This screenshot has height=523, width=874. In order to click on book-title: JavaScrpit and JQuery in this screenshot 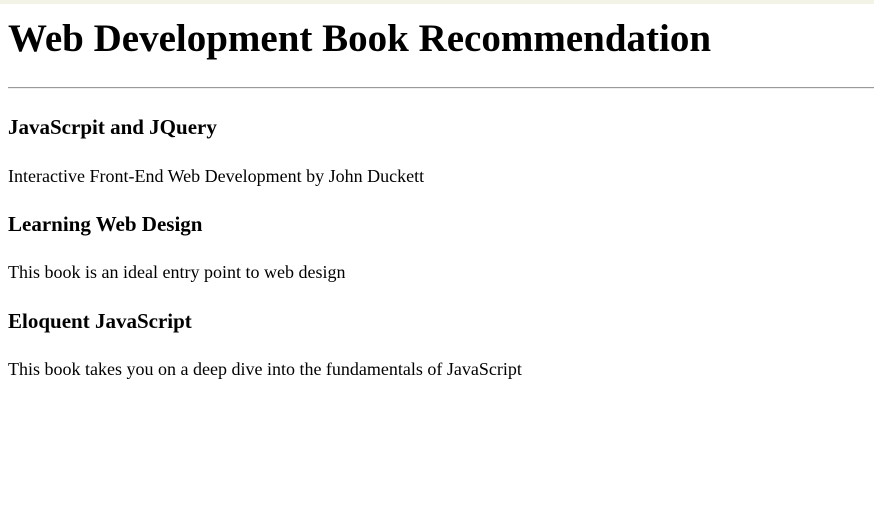, I will do `click(112, 127)`.